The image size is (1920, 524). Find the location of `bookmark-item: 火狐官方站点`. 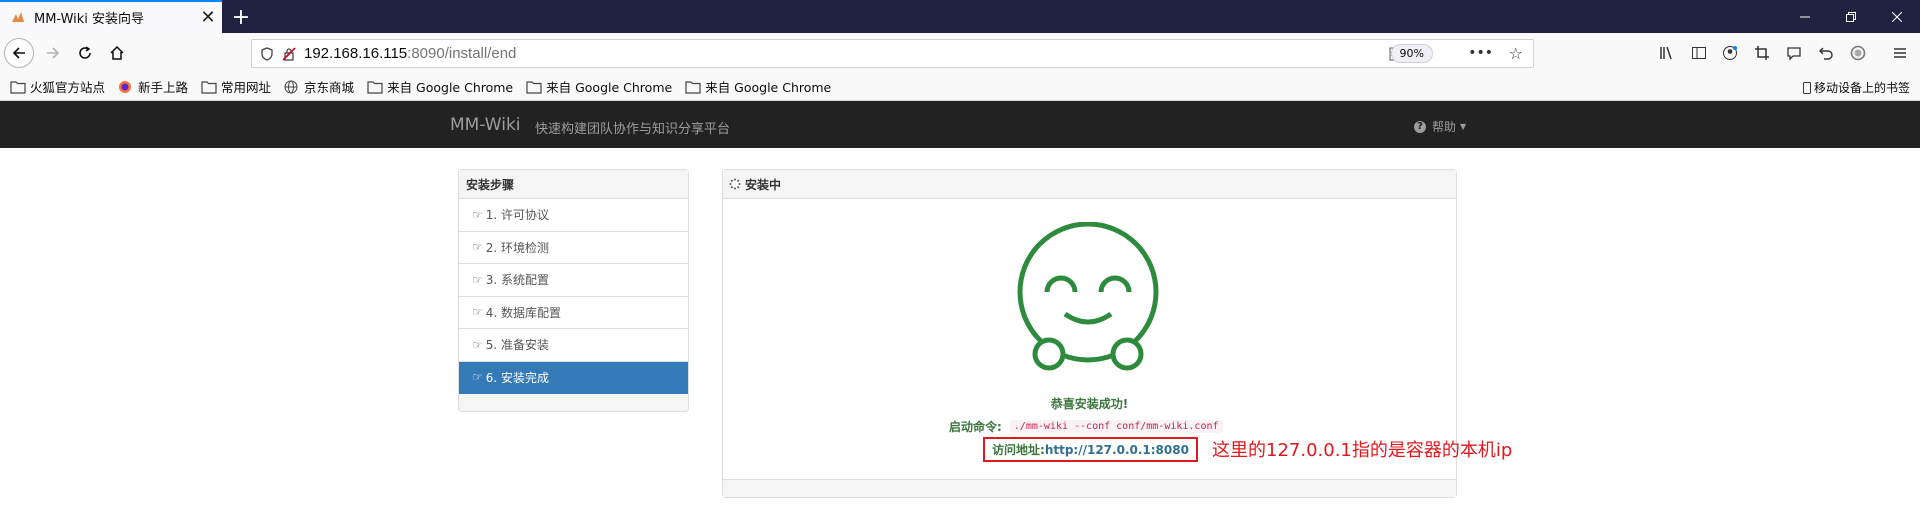

bookmark-item: 火狐官方站点 is located at coordinates (57, 86).